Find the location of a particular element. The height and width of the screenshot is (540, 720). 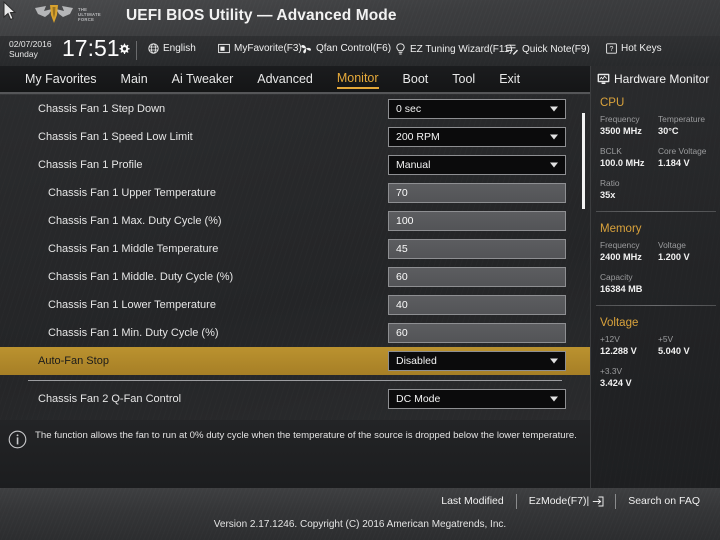

hw-metric-key: +3.3V is located at coordinates (611, 371).